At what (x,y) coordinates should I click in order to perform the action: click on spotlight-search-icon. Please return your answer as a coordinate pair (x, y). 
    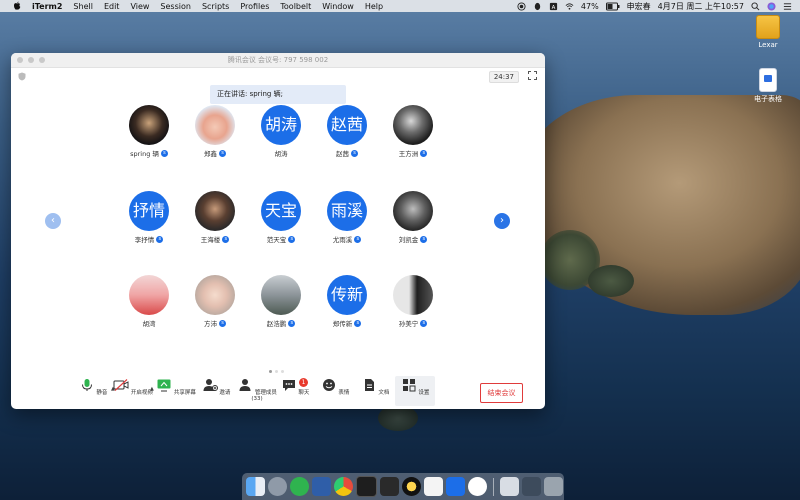
    Looking at the image, I should click on (755, 6).